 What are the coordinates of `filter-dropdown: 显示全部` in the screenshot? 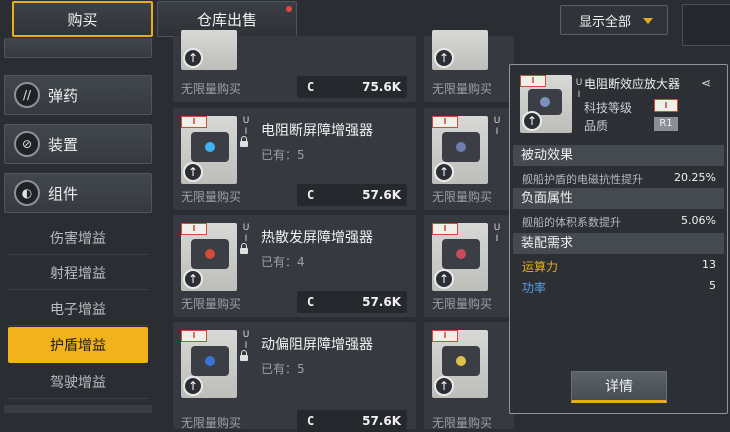 It's located at (614, 20).